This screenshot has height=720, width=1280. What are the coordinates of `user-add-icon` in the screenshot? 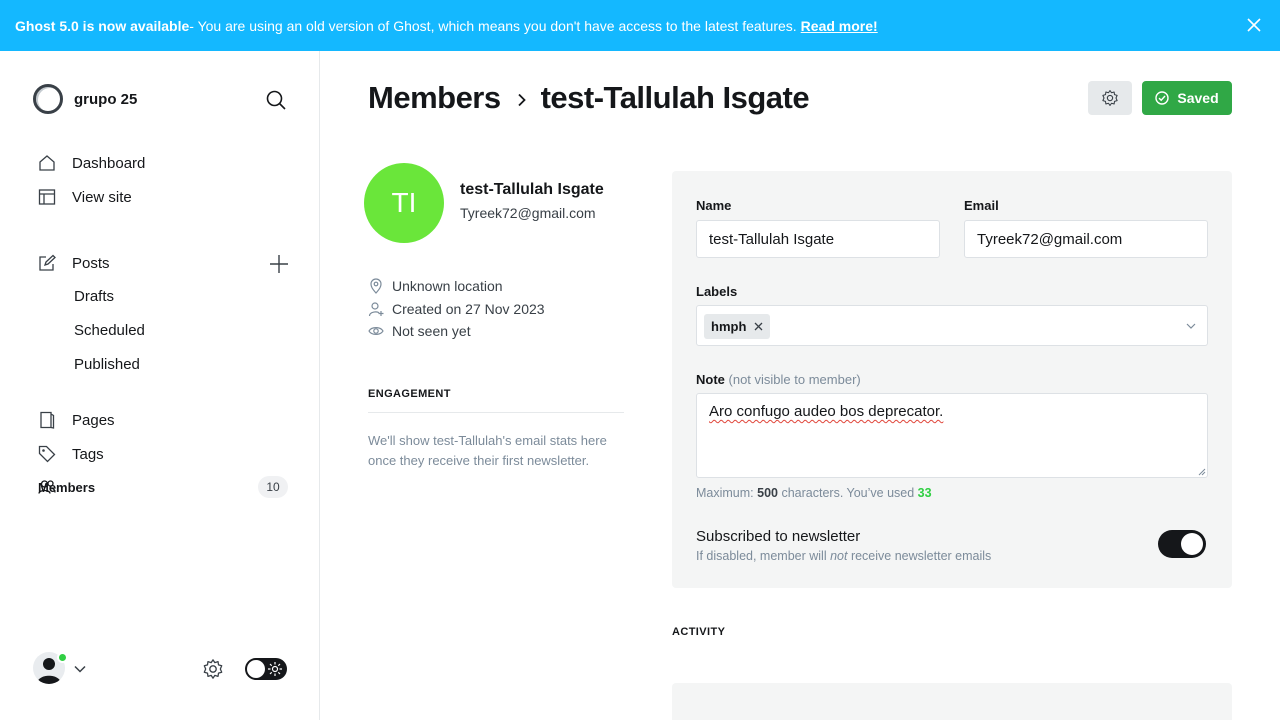 It's located at (376, 309).